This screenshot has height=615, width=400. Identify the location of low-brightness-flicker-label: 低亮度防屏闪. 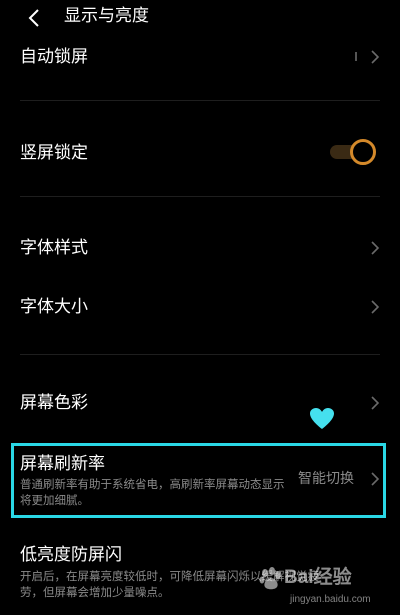
(71, 555).